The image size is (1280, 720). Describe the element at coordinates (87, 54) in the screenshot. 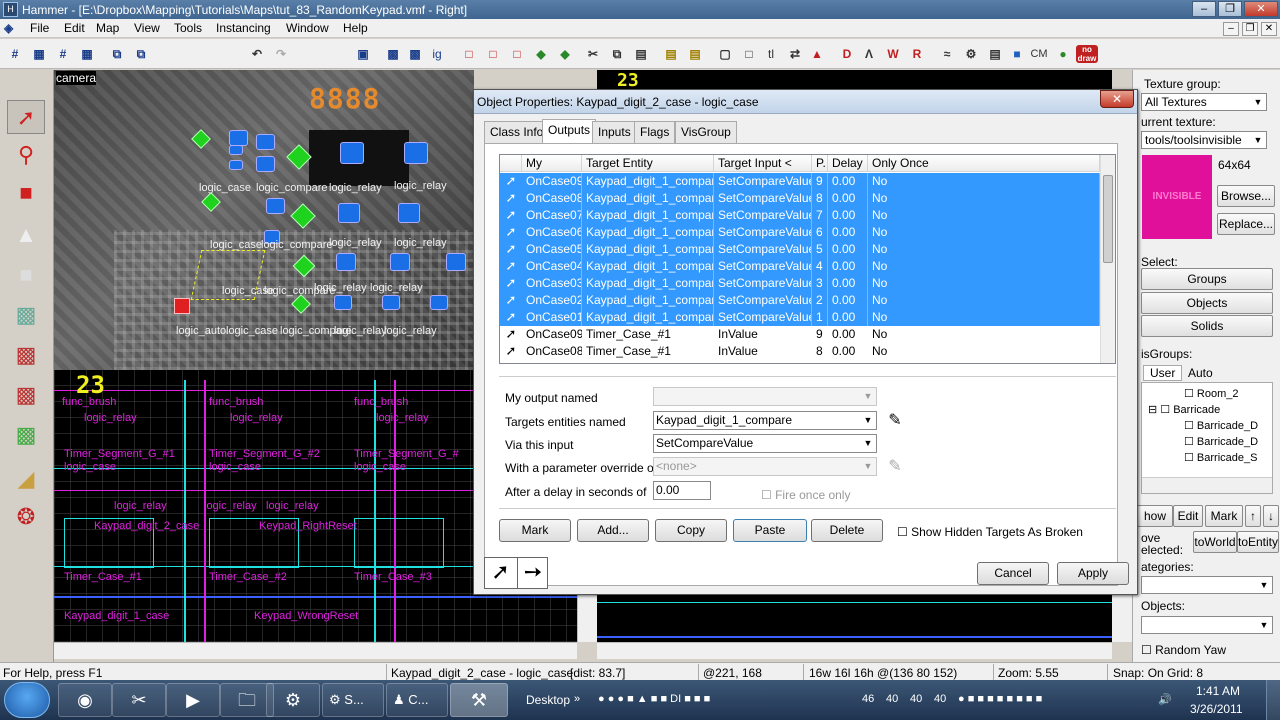

I see `grid-large-icon: ▦` at that location.